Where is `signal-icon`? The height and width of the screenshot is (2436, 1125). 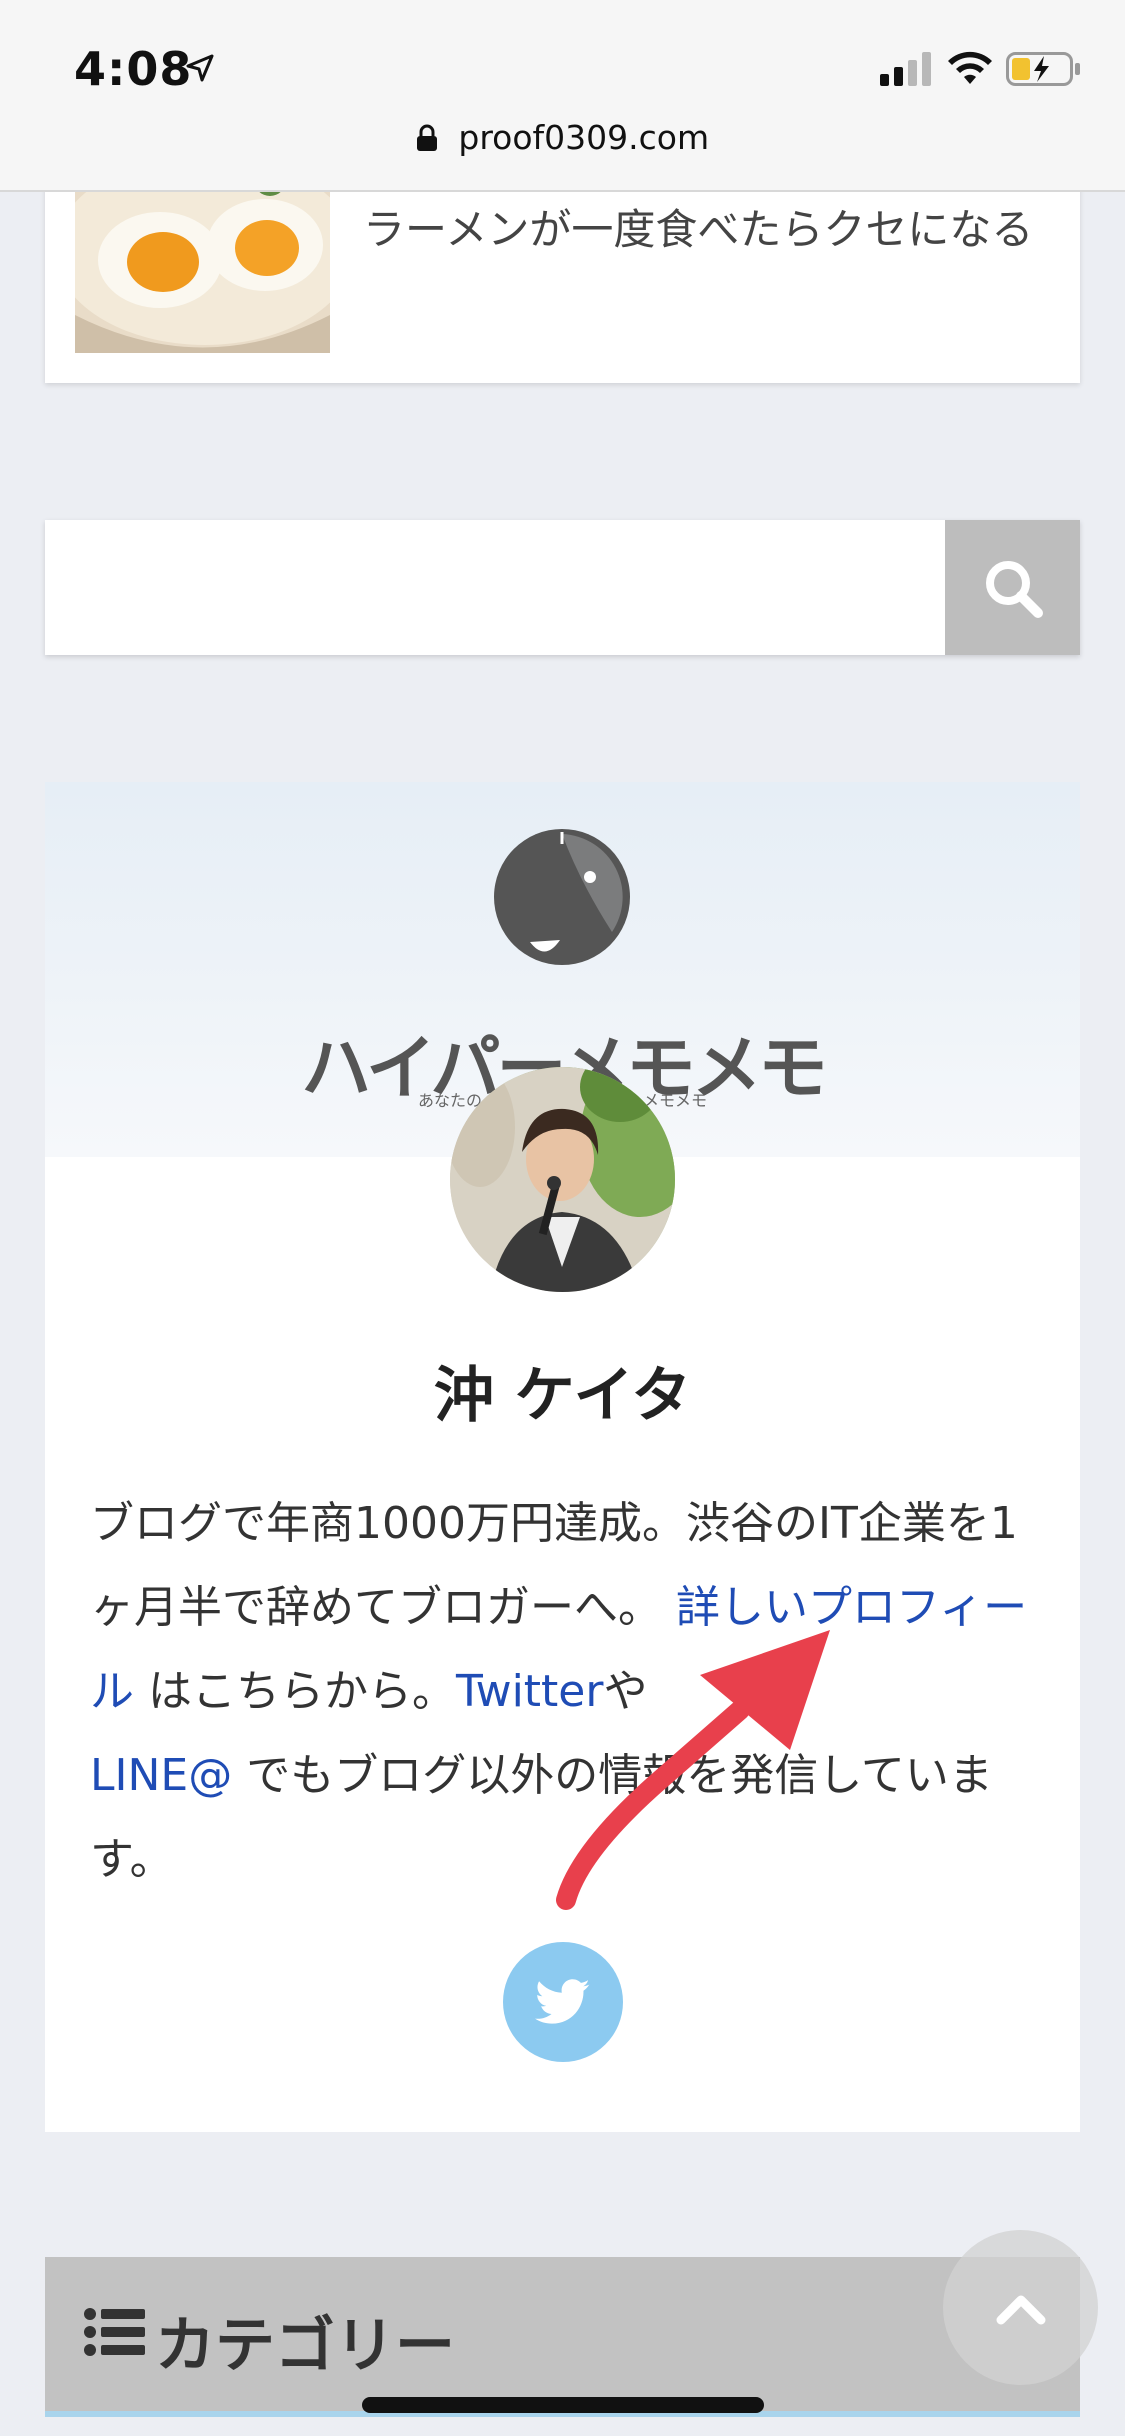
signal-icon is located at coordinates (905, 69).